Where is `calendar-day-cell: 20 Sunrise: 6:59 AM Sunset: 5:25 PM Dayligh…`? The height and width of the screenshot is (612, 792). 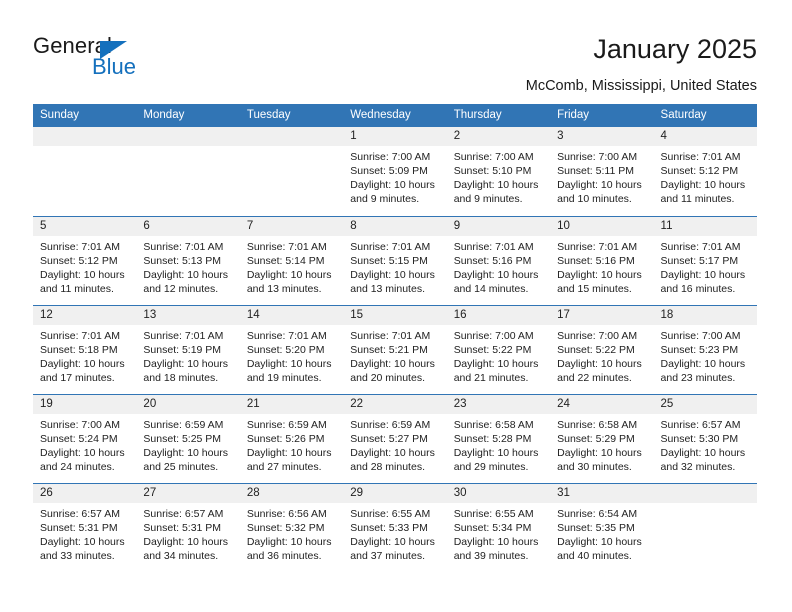 calendar-day-cell: 20 Sunrise: 6:59 AM Sunset: 5:25 PM Dayligh… is located at coordinates (188, 438).